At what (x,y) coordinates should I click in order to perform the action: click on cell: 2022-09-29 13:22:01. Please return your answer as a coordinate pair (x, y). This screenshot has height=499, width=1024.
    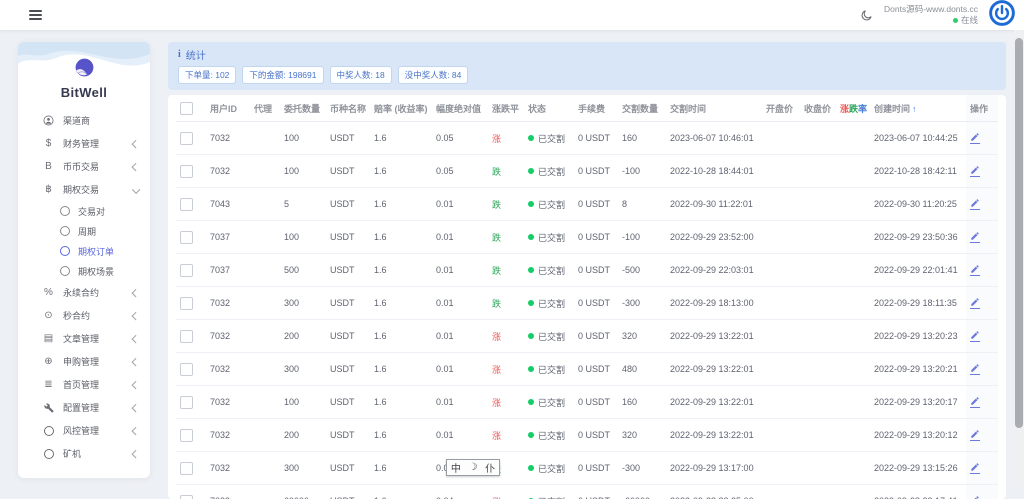
    Looking at the image, I should click on (714, 336).